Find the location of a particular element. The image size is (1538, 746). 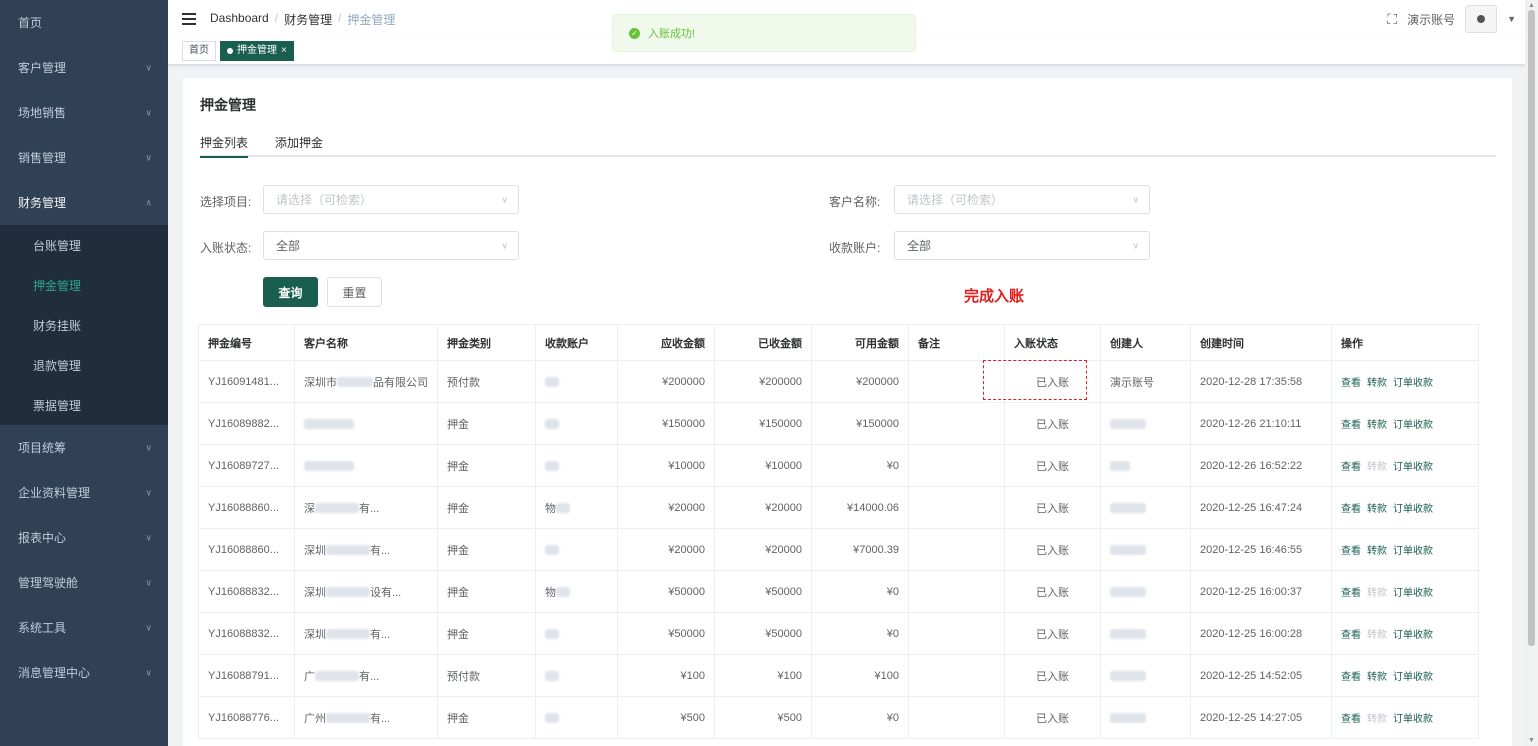

sidebar-item-4: 财务管理 ∧ is located at coordinates (84, 202).